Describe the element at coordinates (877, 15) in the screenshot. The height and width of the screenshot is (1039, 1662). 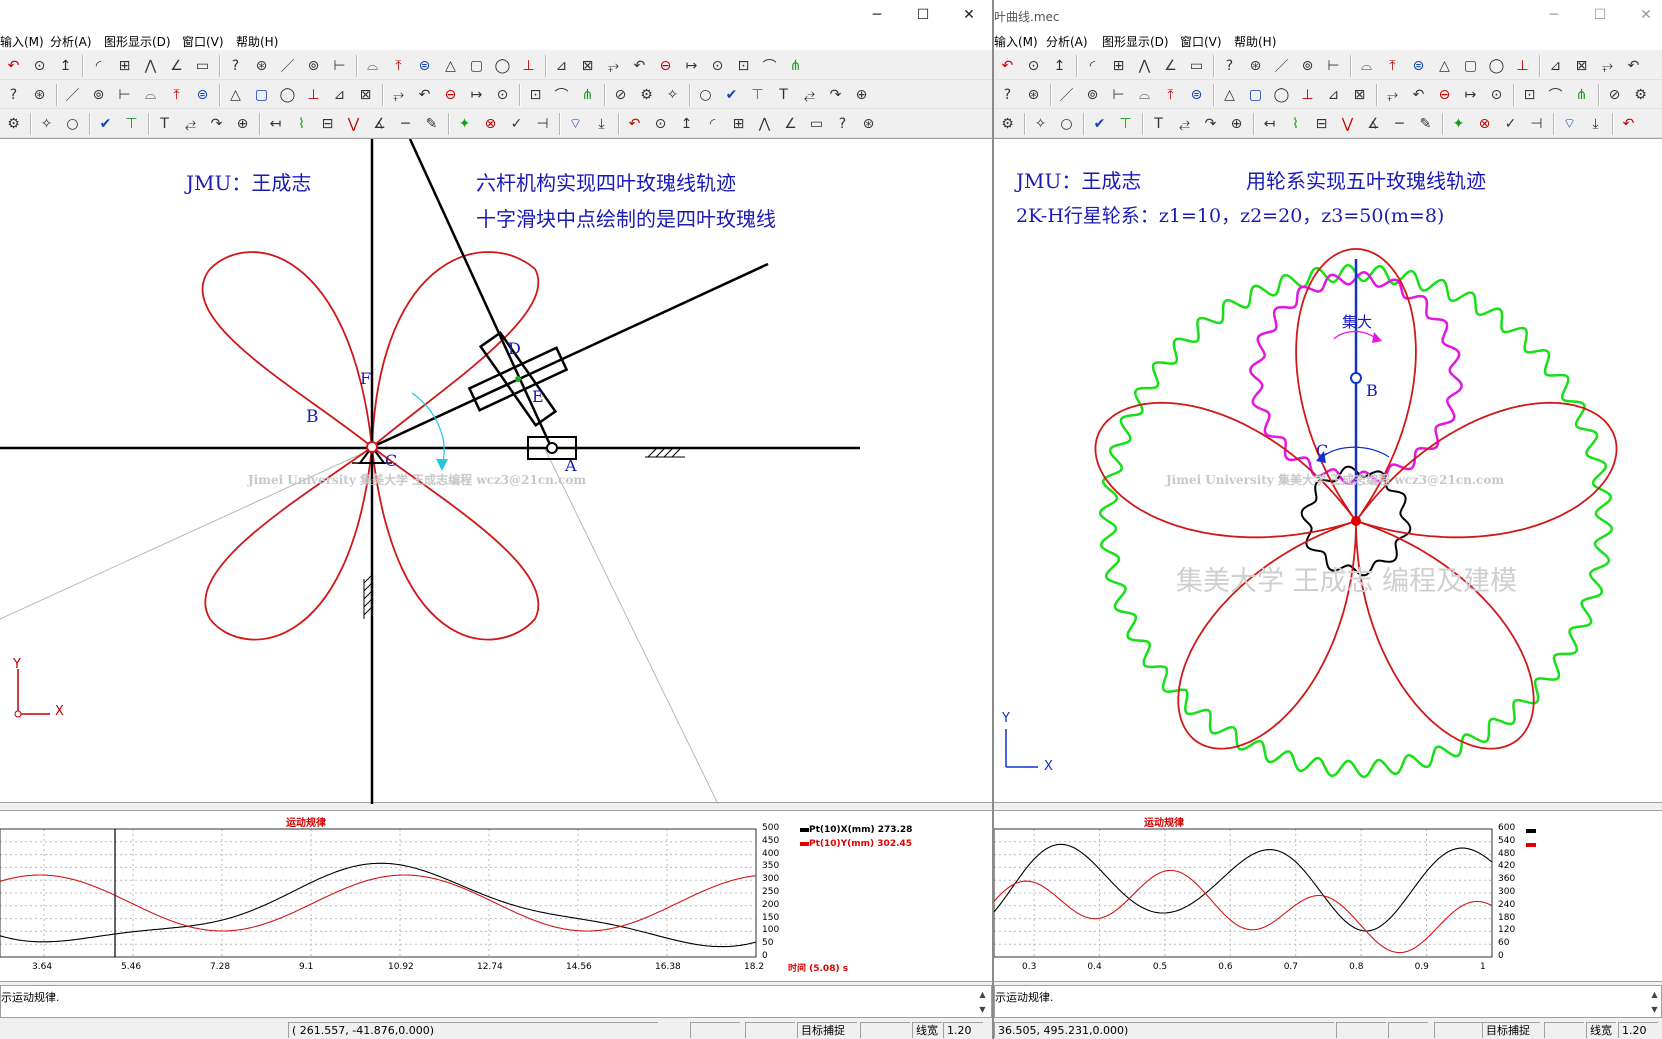
I see `minimize-button: ─` at that location.